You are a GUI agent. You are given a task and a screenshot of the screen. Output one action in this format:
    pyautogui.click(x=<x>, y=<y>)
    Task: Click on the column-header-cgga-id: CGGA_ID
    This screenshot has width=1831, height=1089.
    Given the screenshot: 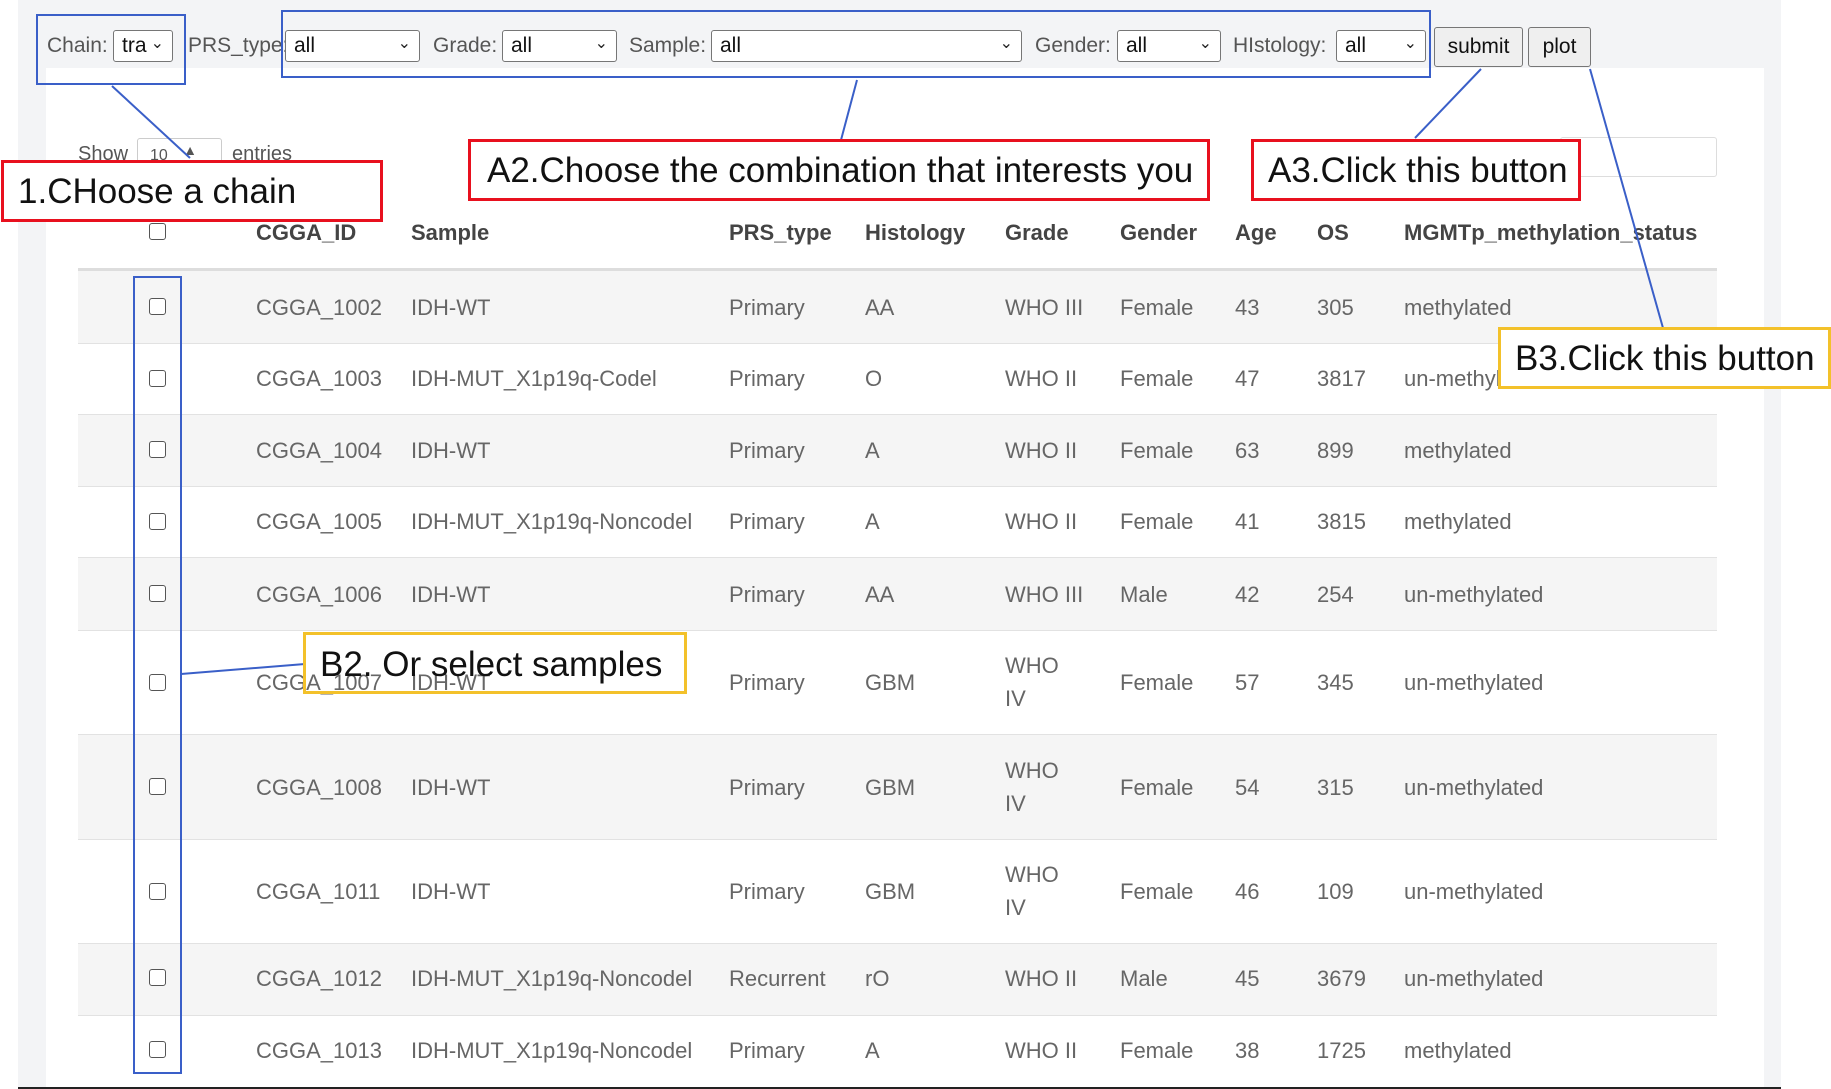 What is the action you would take?
    pyautogui.click(x=306, y=233)
    